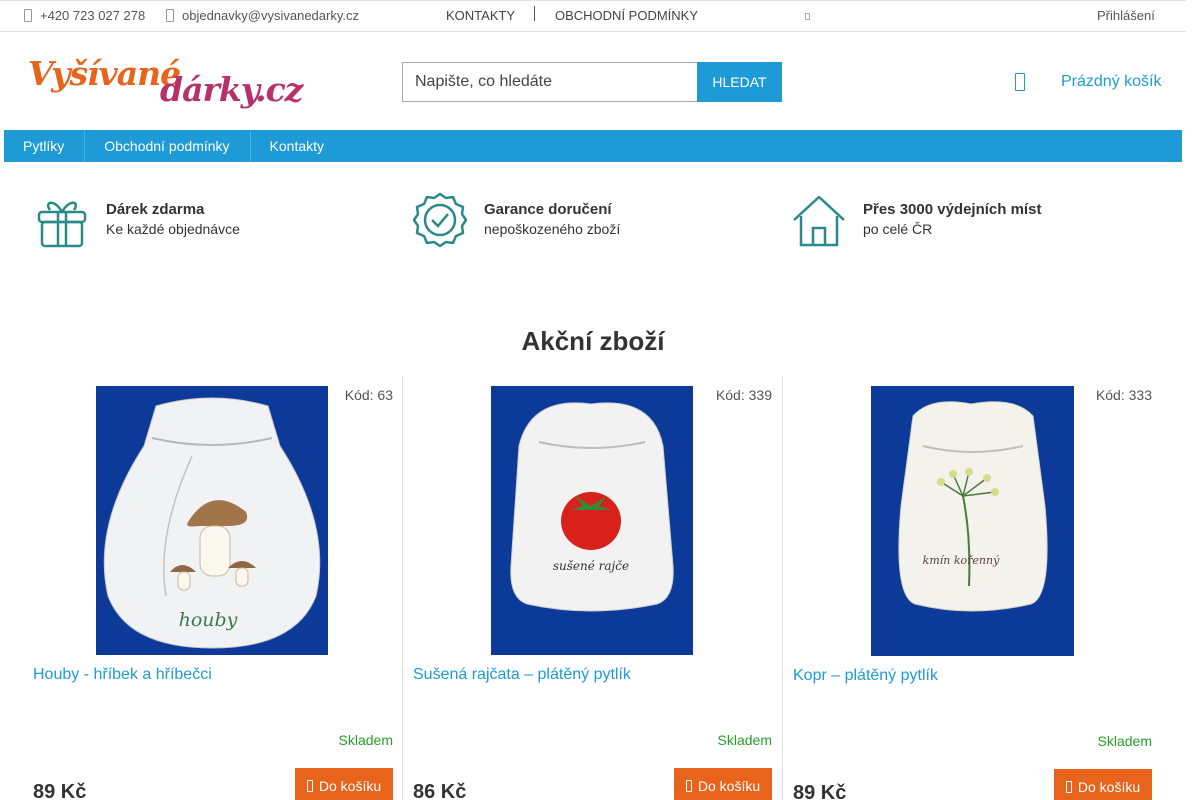 The height and width of the screenshot is (800, 1200). I want to click on product-image: sušené rajče, so click(592, 520).